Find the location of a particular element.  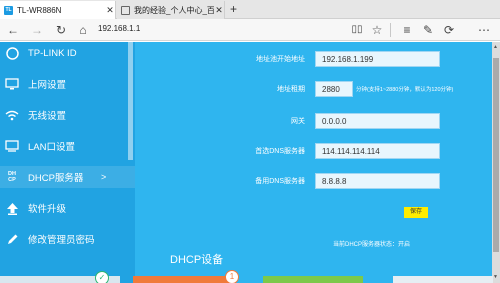

sidebar-item-change-admin-password: 修改管理员密码 is located at coordinates (67, 239).